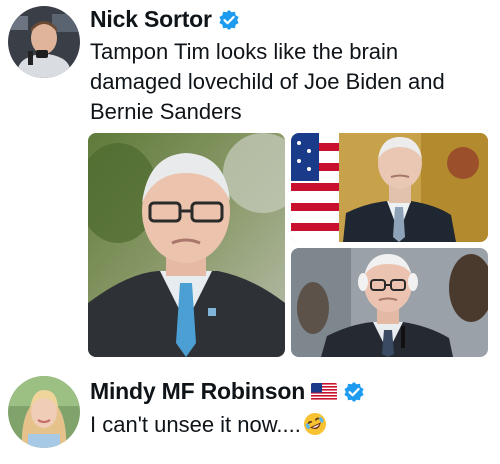 The width and height of the screenshot is (500, 464). What do you see at coordinates (151, 19) in the screenshot?
I see `author-name: Nick Sortor` at bounding box center [151, 19].